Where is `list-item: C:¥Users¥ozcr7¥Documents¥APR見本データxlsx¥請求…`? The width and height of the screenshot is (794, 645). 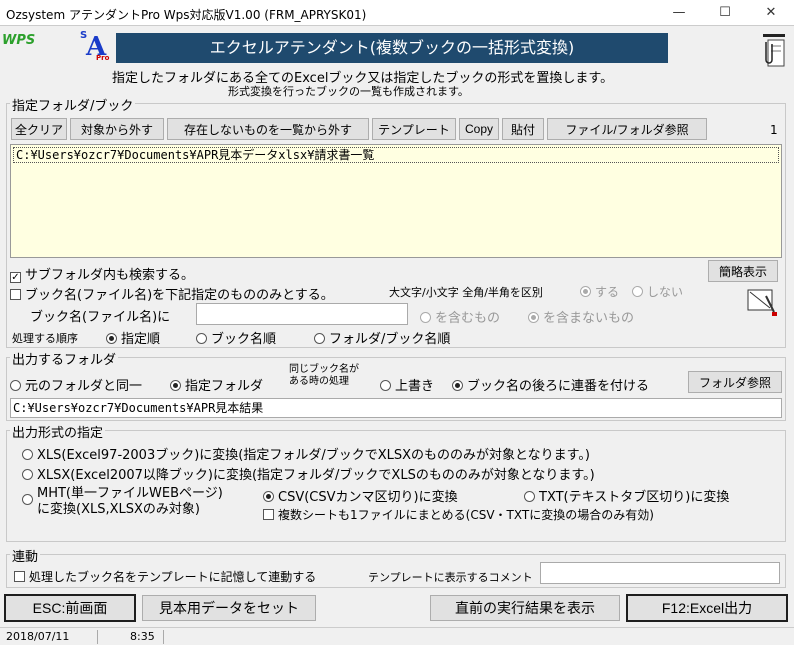 list-item: C:¥Users¥ozcr7¥Documents¥APR見本データxlsx¥請求… is located at coordinates (396, 155).